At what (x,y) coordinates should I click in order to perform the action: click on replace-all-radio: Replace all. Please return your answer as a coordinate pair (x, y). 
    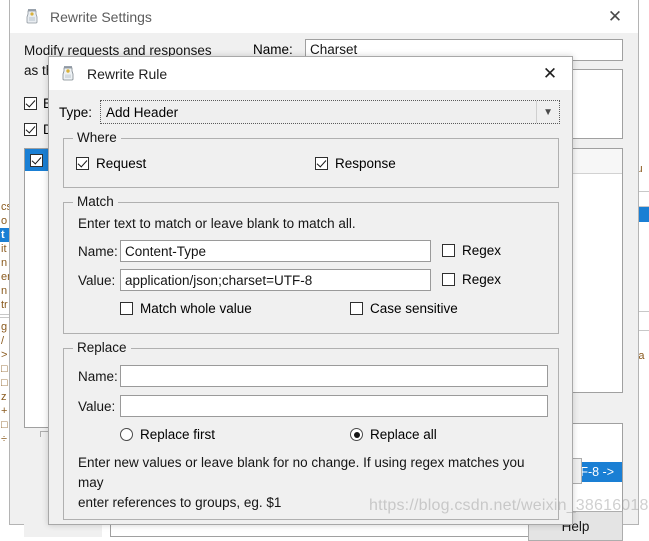
    Looking at the image, I should click on (393, 434).